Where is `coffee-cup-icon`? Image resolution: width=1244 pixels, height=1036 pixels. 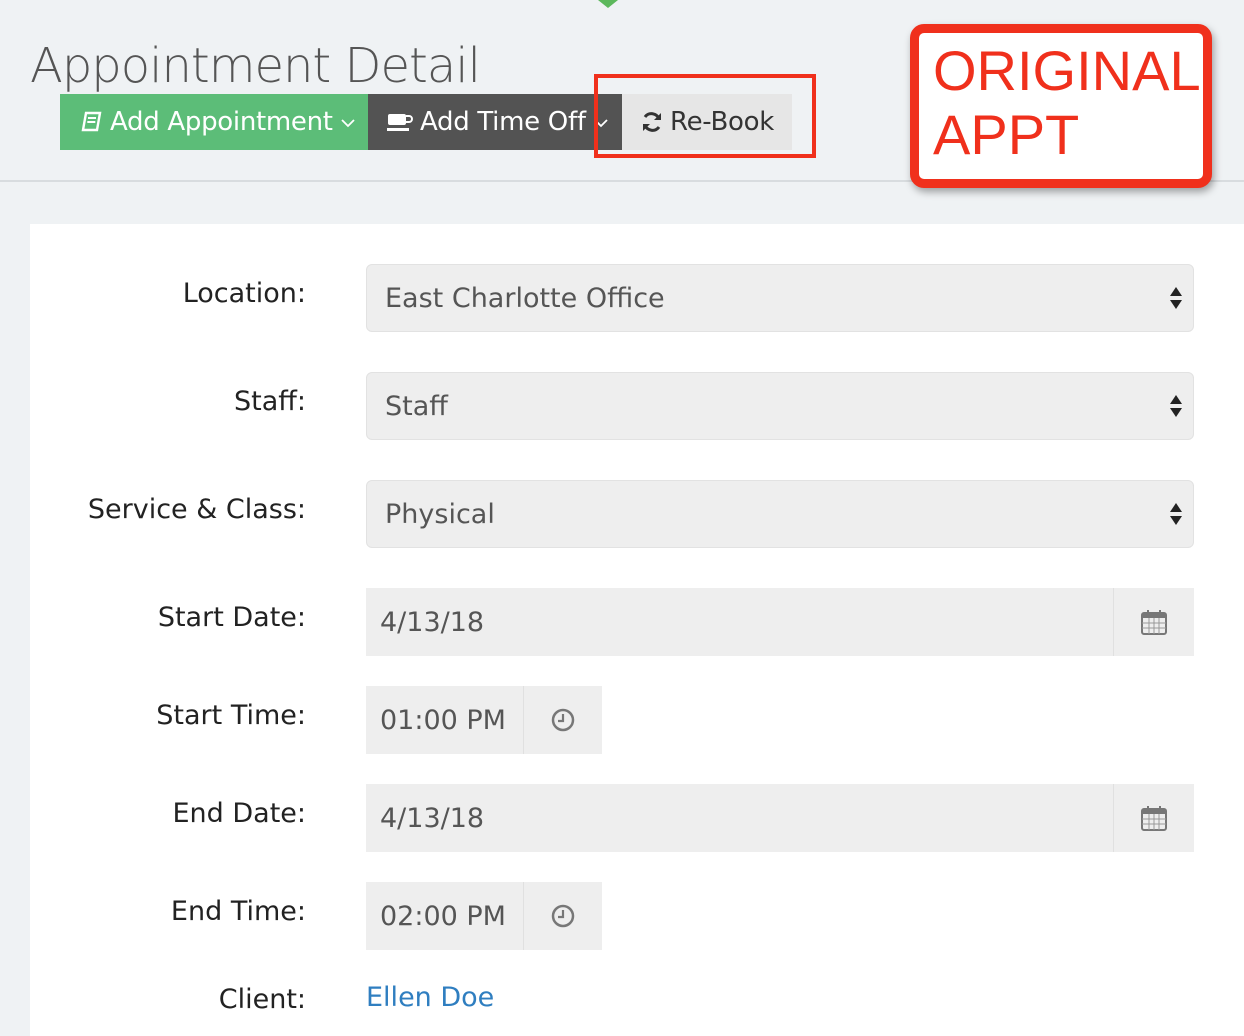
coffee-cup-icon is located at coordinates (400, 122).